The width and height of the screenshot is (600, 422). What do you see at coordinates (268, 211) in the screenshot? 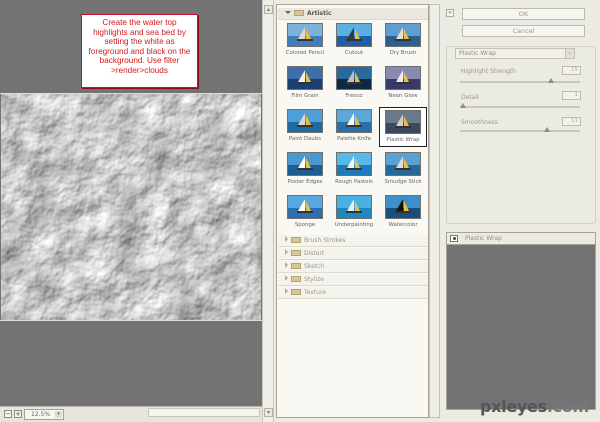
I see `preview-vertical-scrollbar: ▴ ▾` at bounding box center [268, 211].